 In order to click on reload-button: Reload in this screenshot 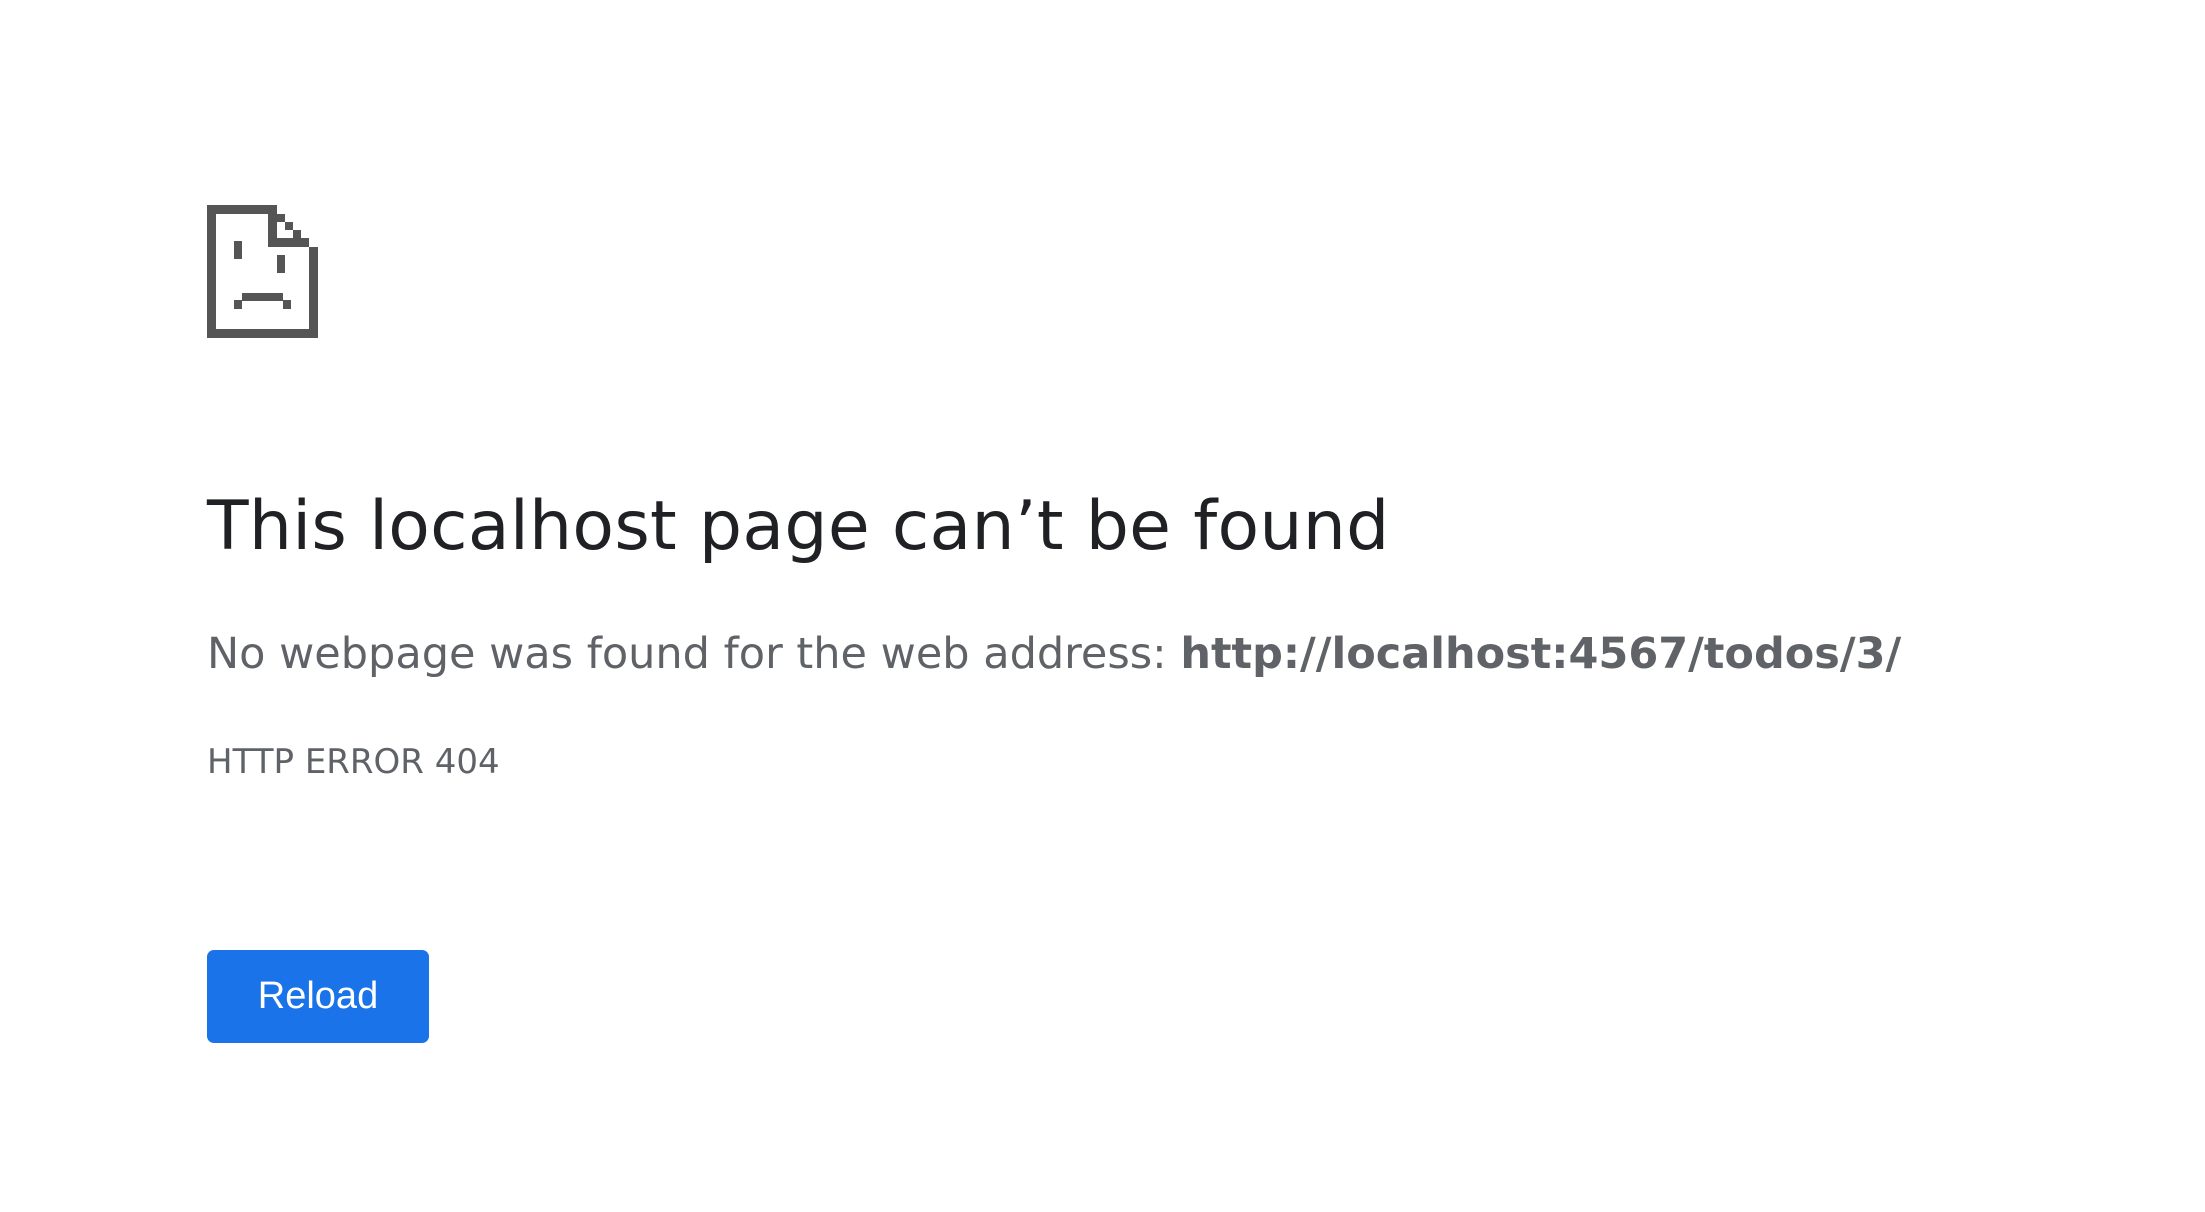, I will do `click(318, 996)`.